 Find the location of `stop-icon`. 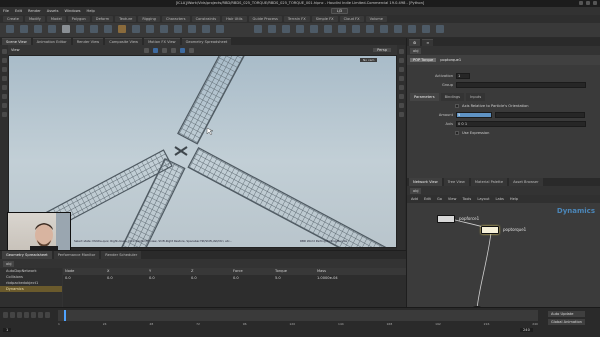

stop-icon is located at coordinates (26, 315).